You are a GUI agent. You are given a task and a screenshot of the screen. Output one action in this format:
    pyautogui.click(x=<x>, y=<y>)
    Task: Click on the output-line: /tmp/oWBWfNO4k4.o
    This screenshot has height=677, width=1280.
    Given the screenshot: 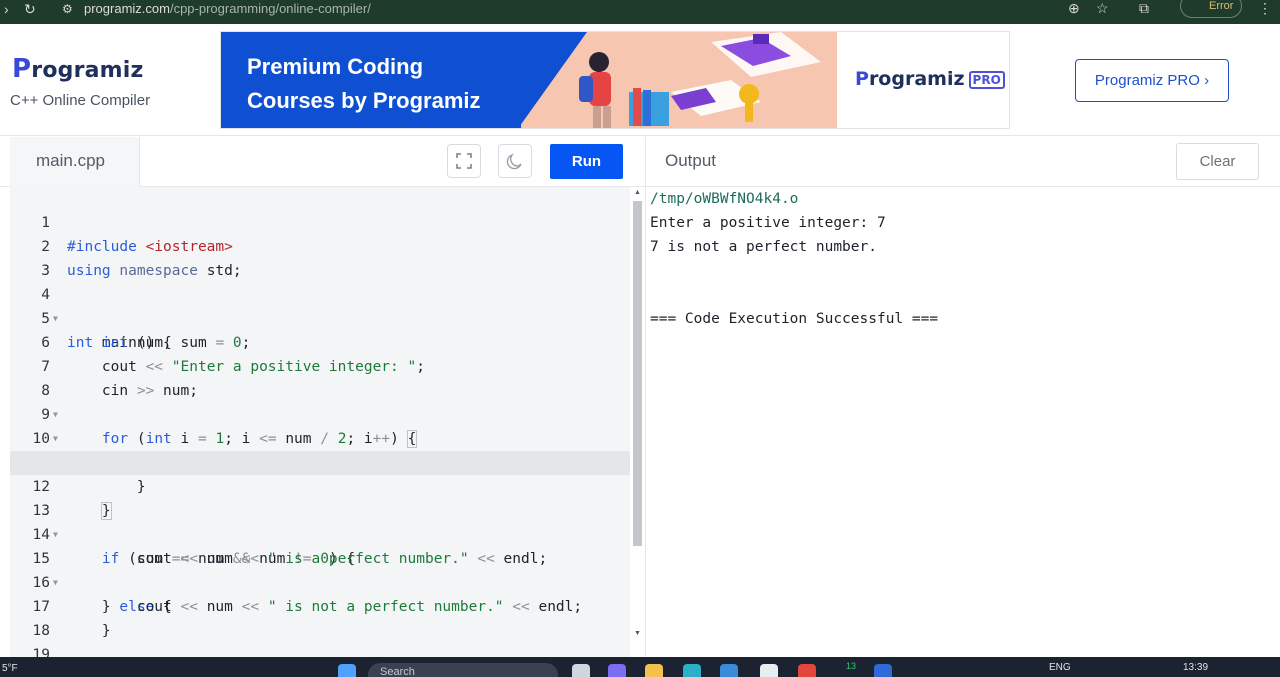 What is the action you would take?
    pyautogui.click(x=724, y=199)
    